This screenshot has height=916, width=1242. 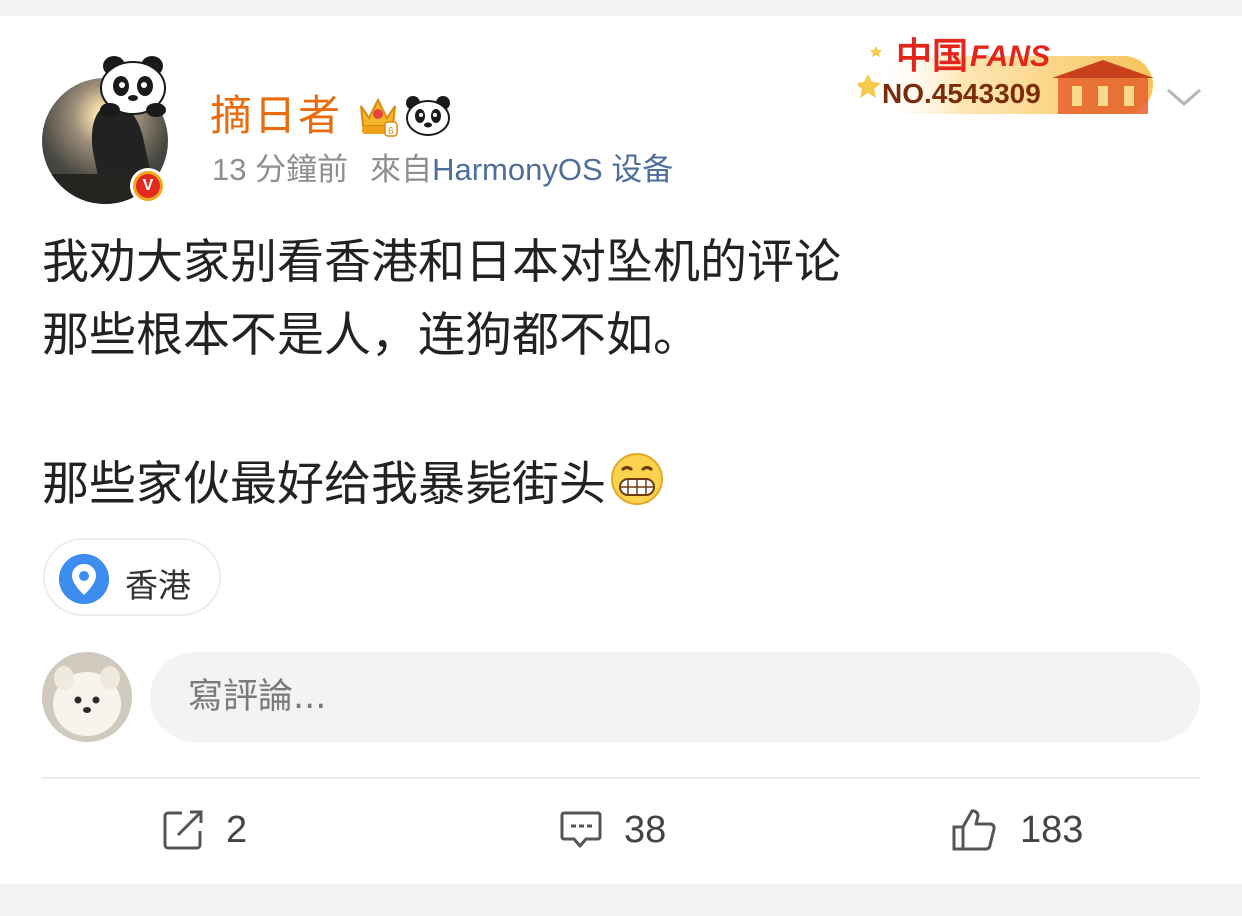 What do you see at coordinates (133, 86) in the screenshot?
I see `panda-pendant-icon` at bounding box center [133, 86].